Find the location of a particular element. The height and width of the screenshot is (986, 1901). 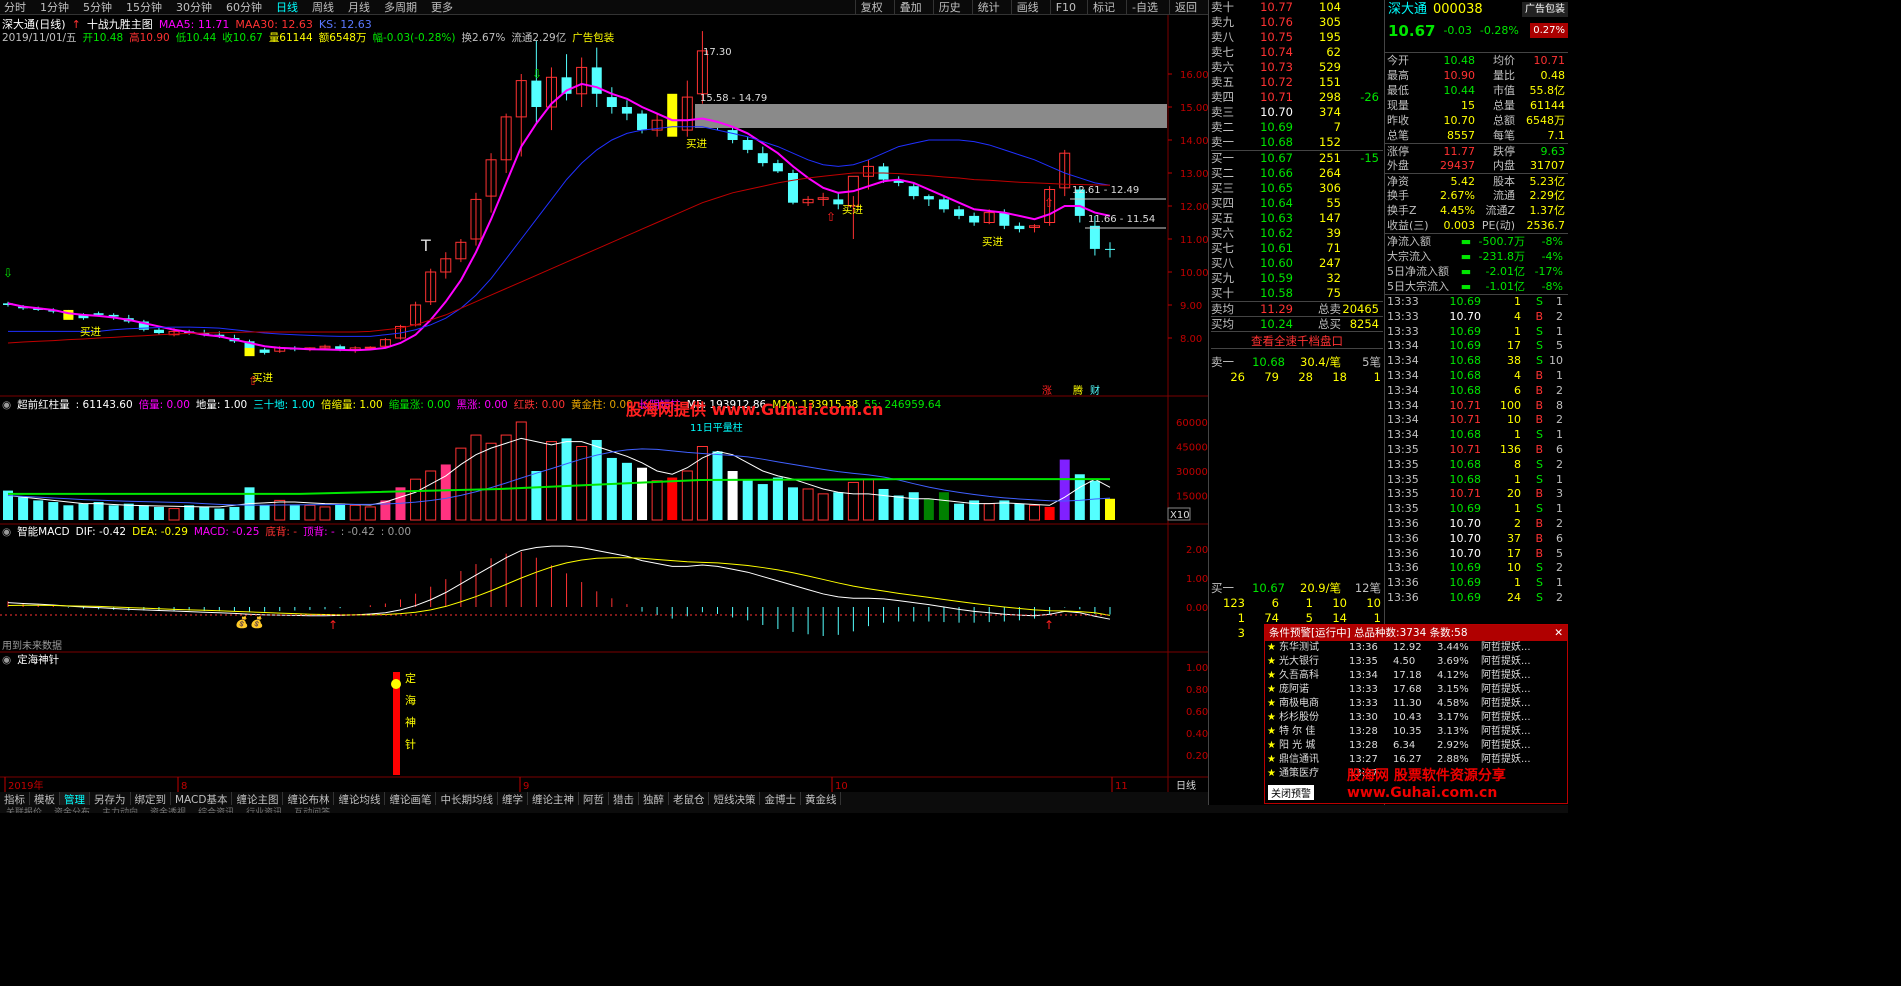

toolbar-button-3: 统计 is located at coordinates (988, 7).